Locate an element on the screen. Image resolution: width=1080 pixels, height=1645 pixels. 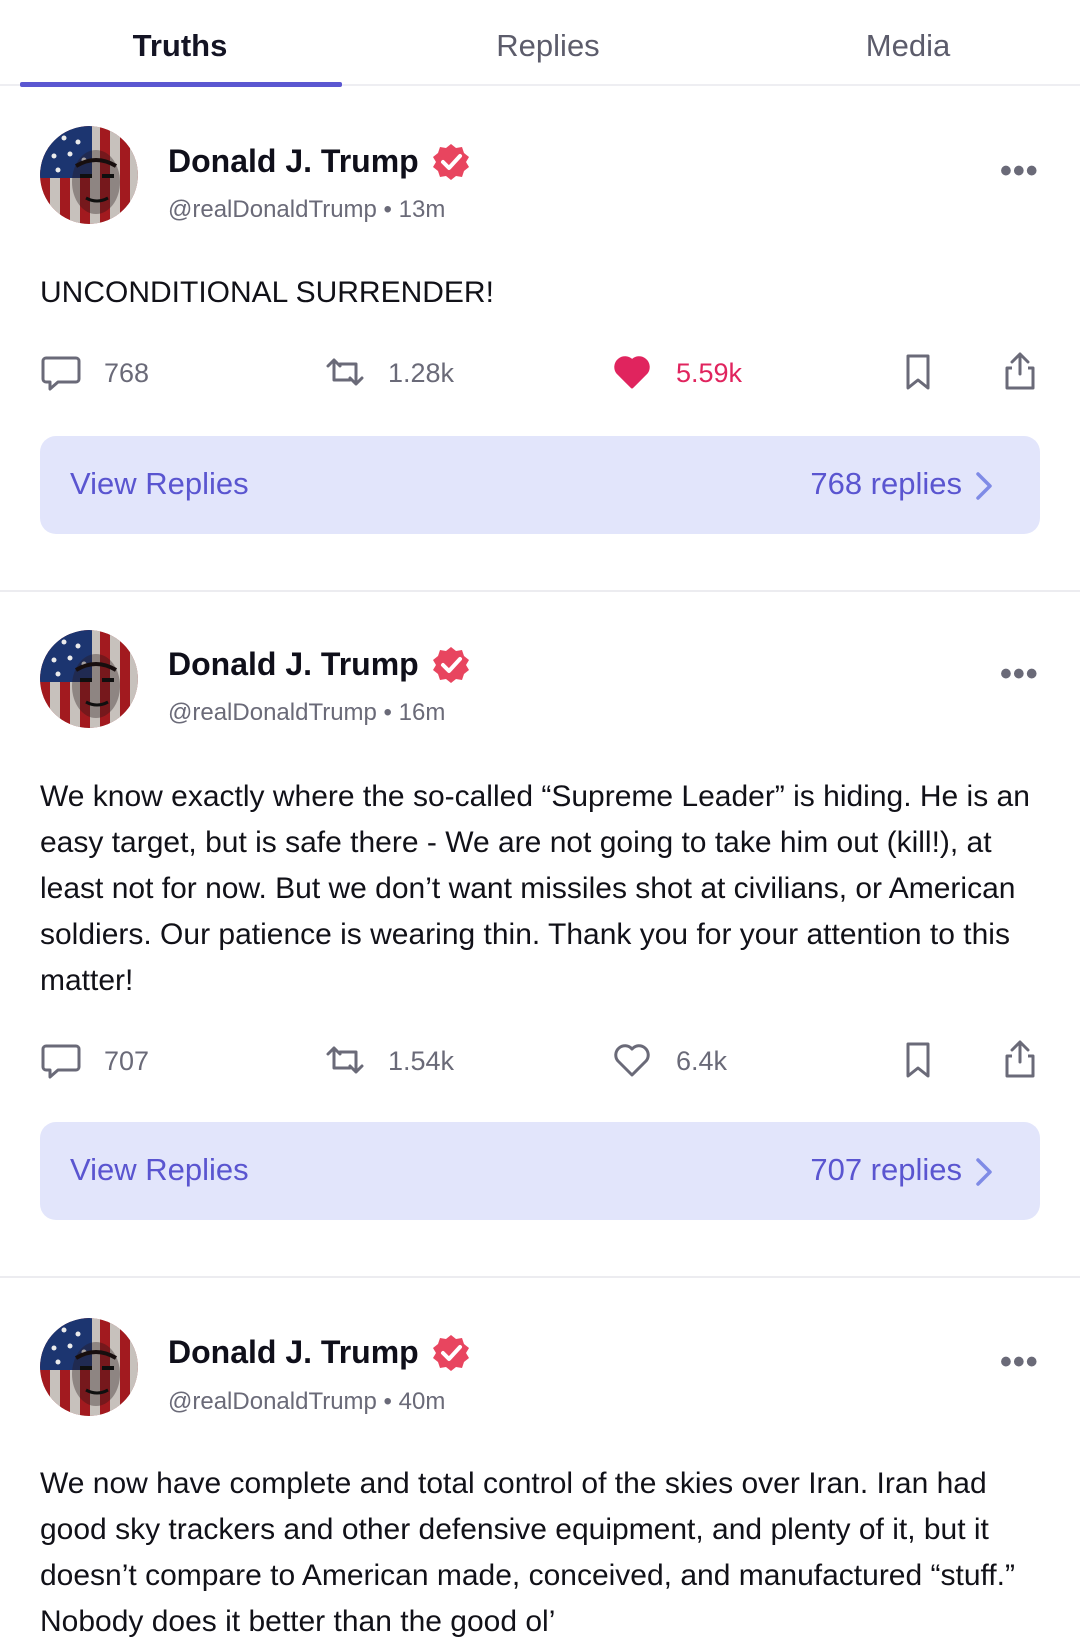
post-meta: @realDonaldTrump • 13m is located at coordinates (307, 209).